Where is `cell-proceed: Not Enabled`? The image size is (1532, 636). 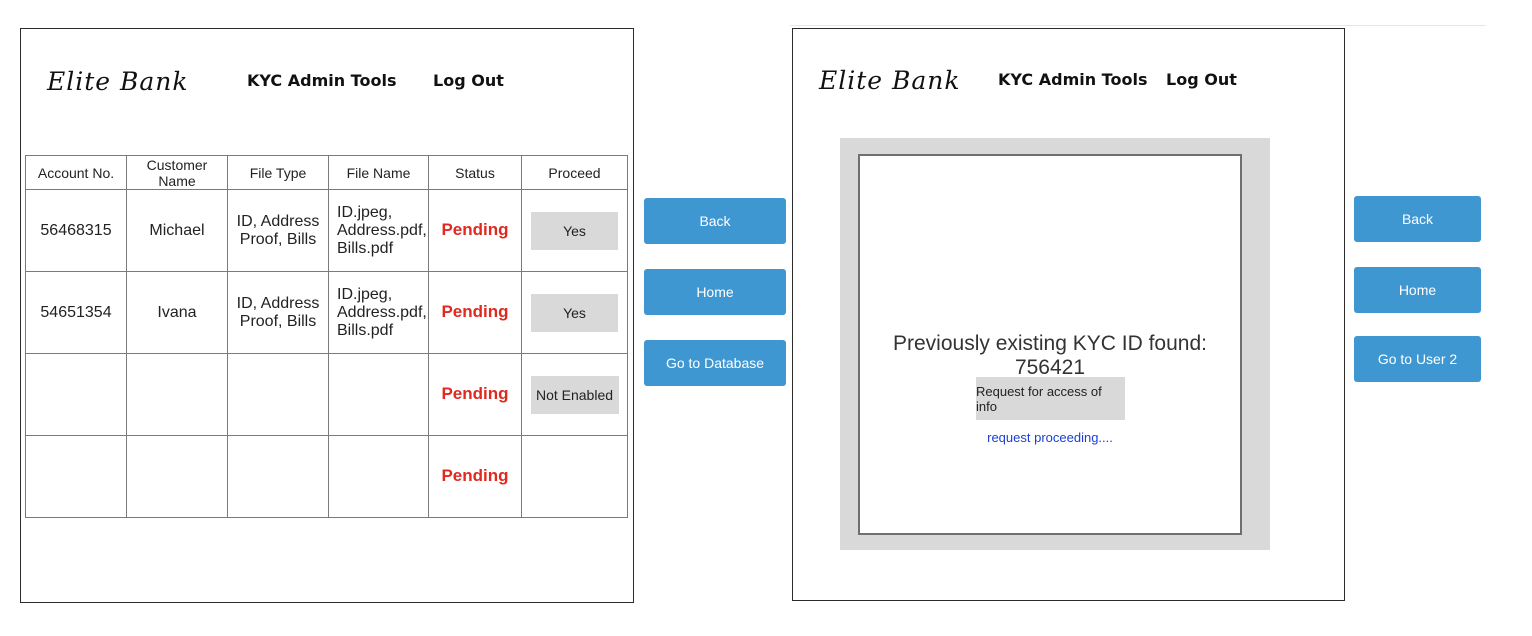 cell-proceed: Not Enabled is located at coordinates (574, 394).